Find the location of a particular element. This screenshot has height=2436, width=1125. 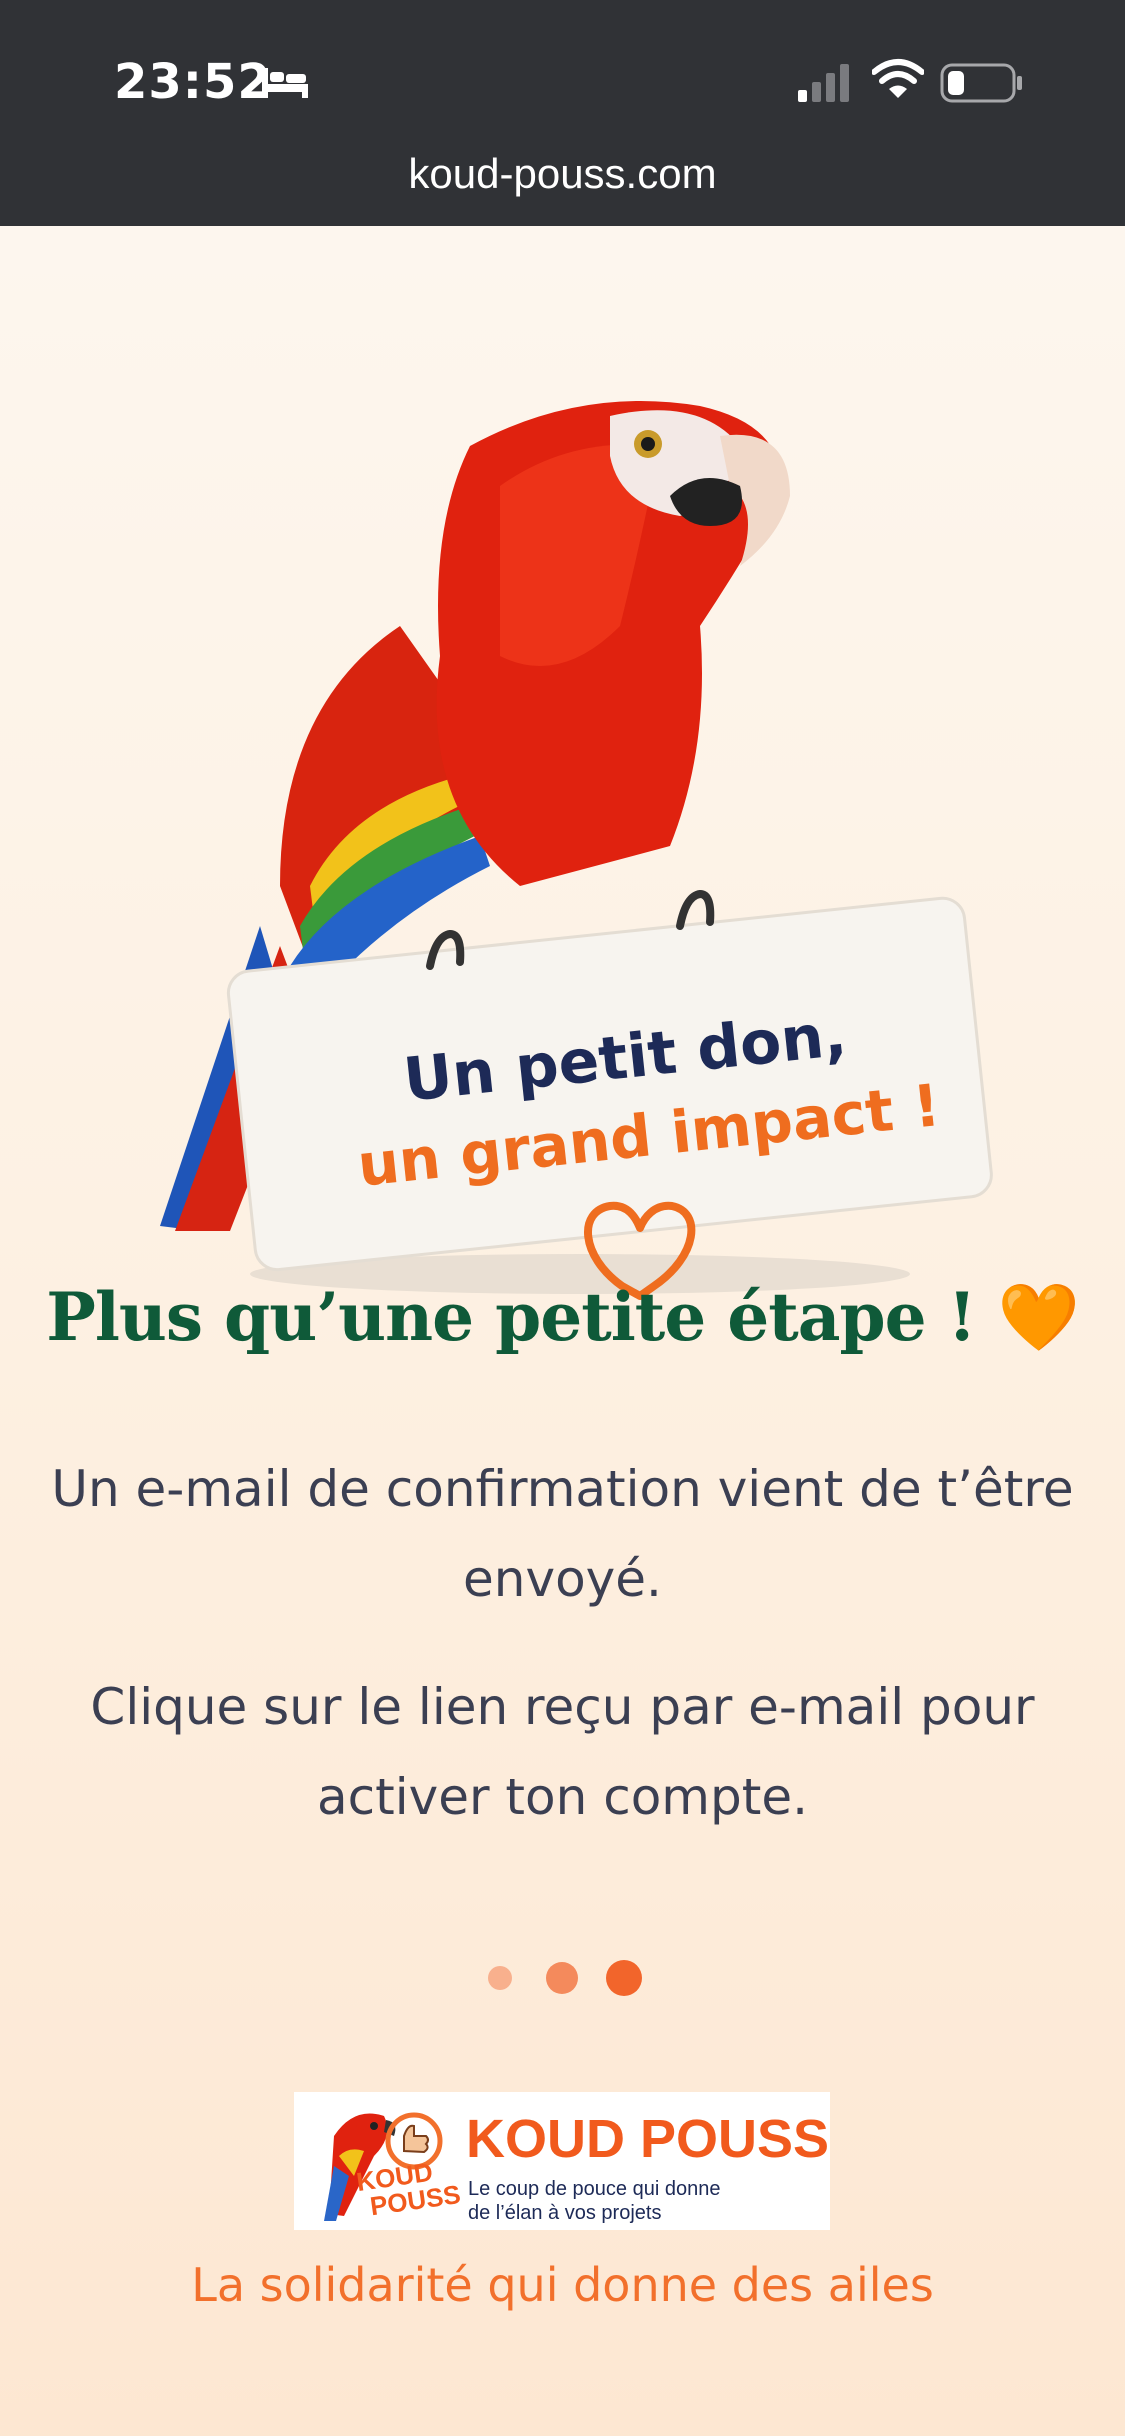

pagination-dots is located at coordinates (562, 1978).